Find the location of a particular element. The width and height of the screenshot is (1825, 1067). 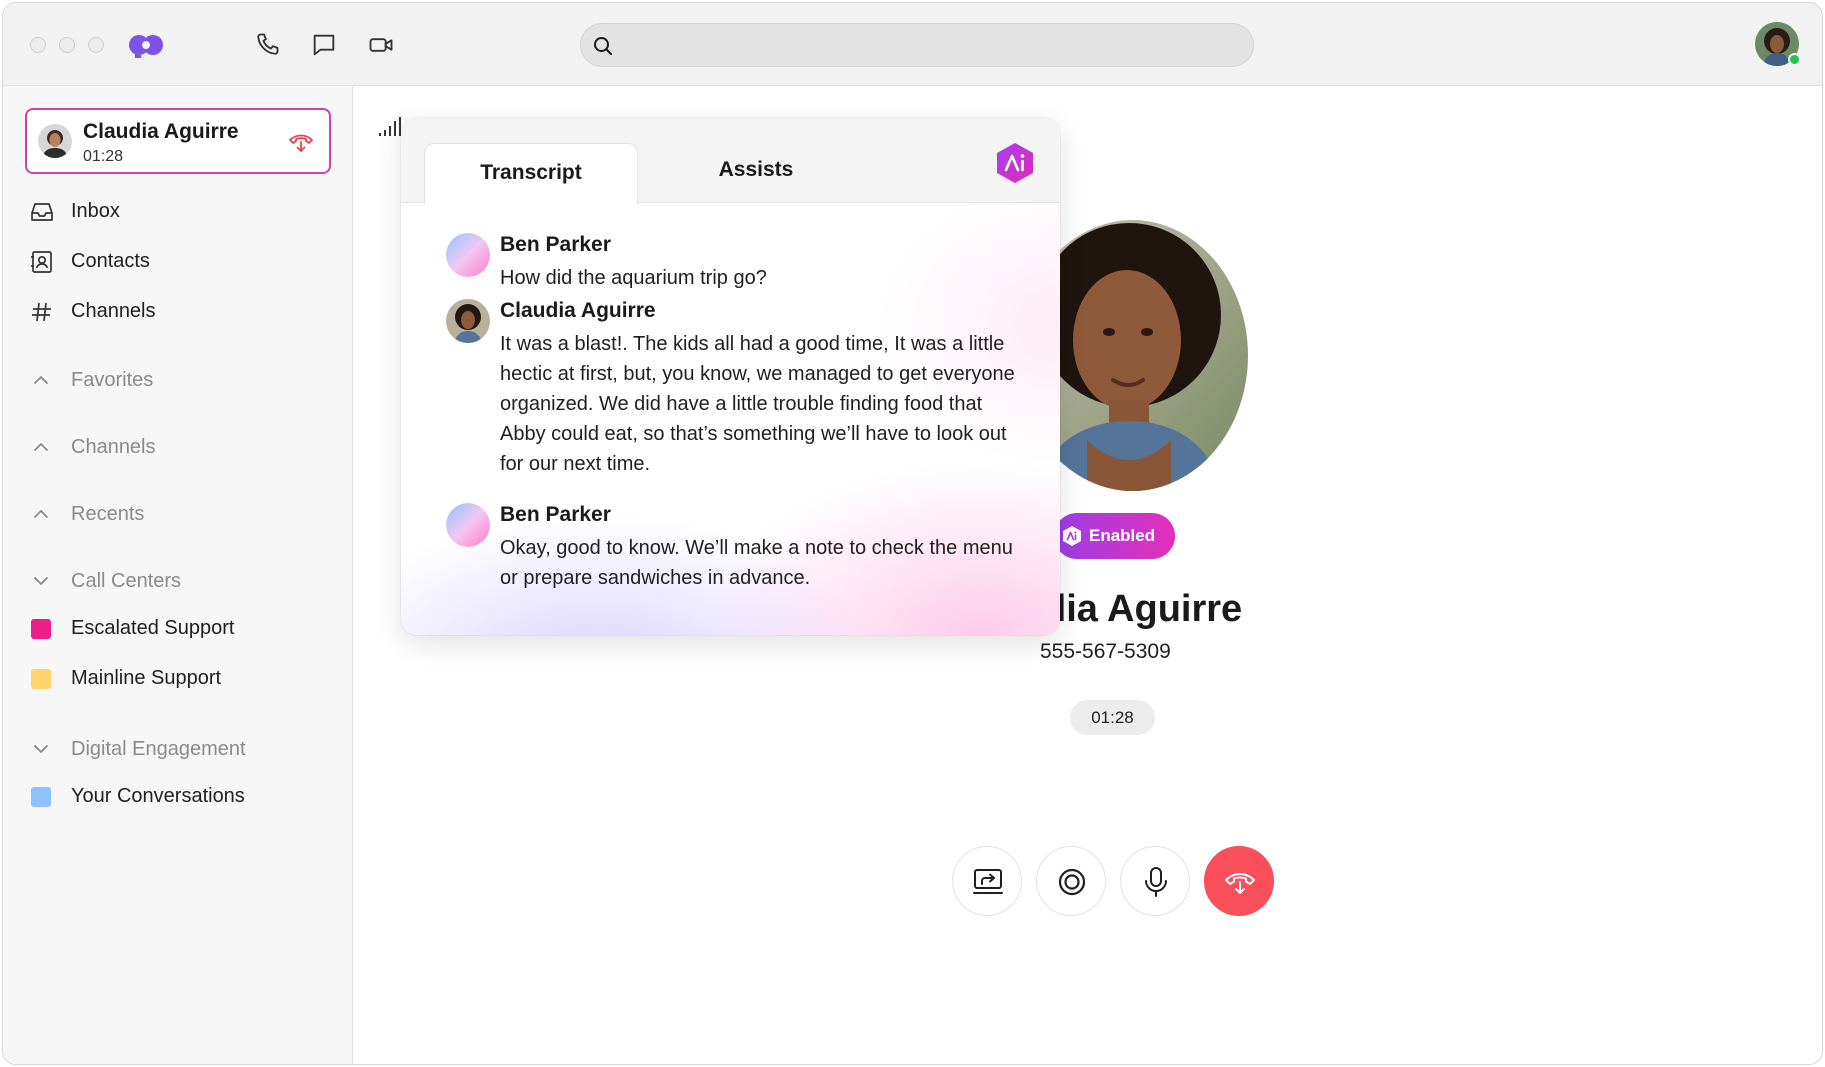

call-center-label: Mainline Support is located at coordinates (146, 678).